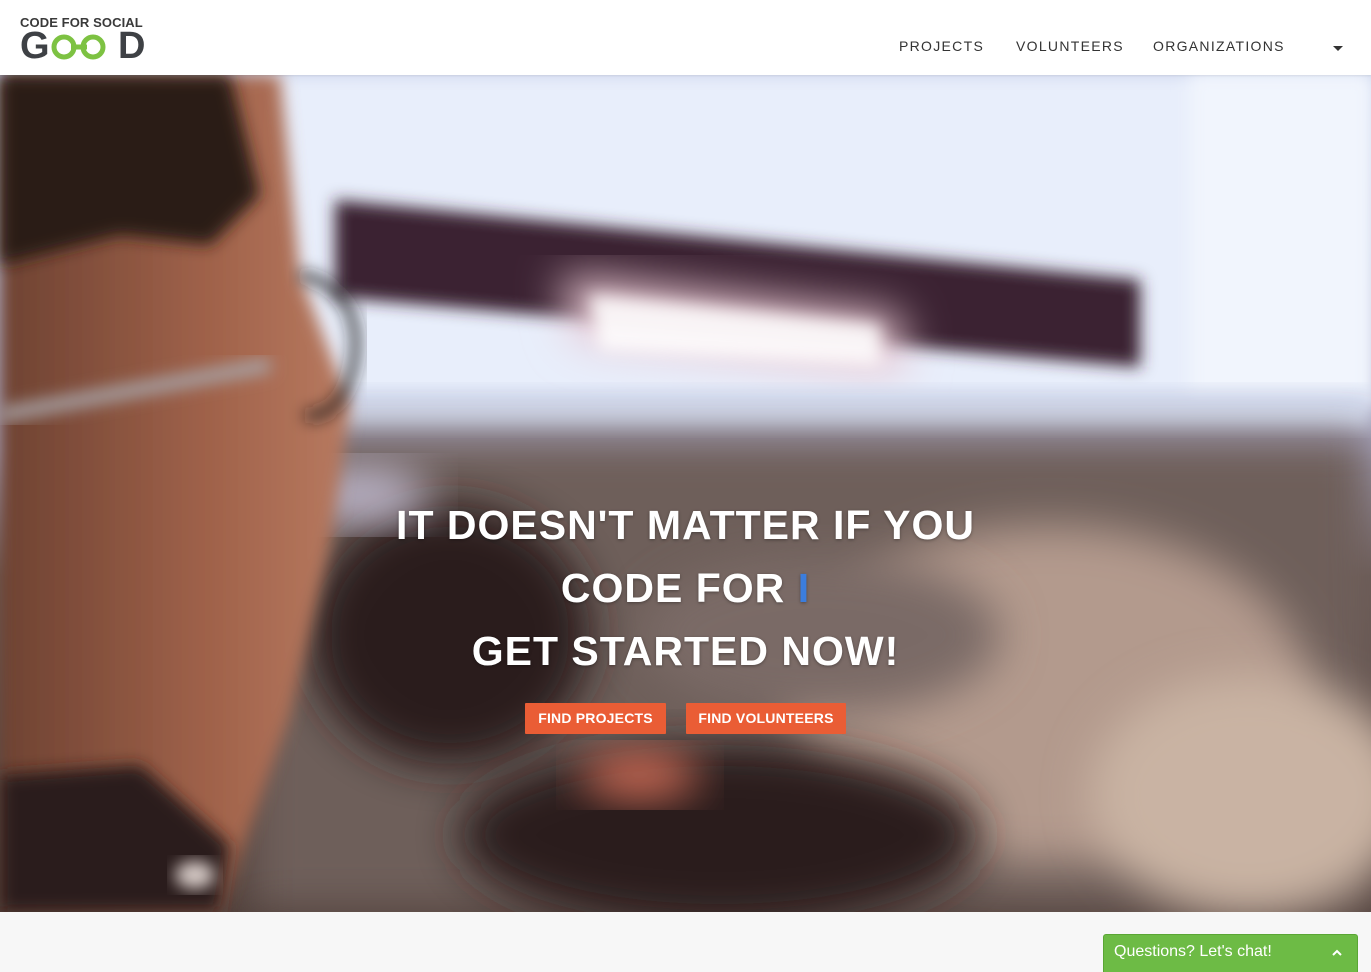  Describe the element at coordinates (673, 588) in the screenshot. I see `hero-line-2-prefix: CODE FOR` at that location.